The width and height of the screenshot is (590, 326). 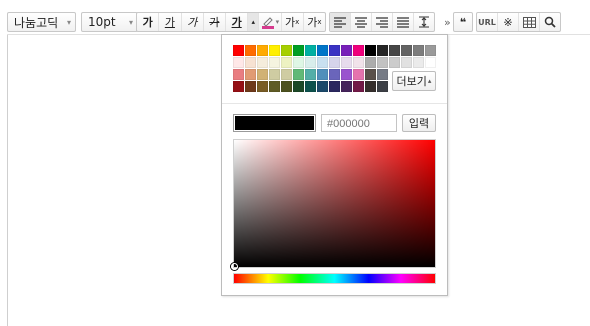 What do you see at coordinates (487, 22) in the screenshot?
I see `link-button: URL` at bounding box center [487, 22].